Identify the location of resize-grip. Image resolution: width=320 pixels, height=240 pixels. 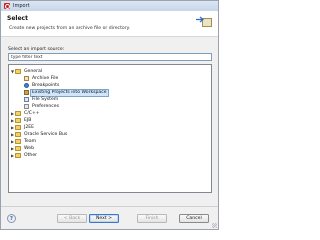
(214, 225).